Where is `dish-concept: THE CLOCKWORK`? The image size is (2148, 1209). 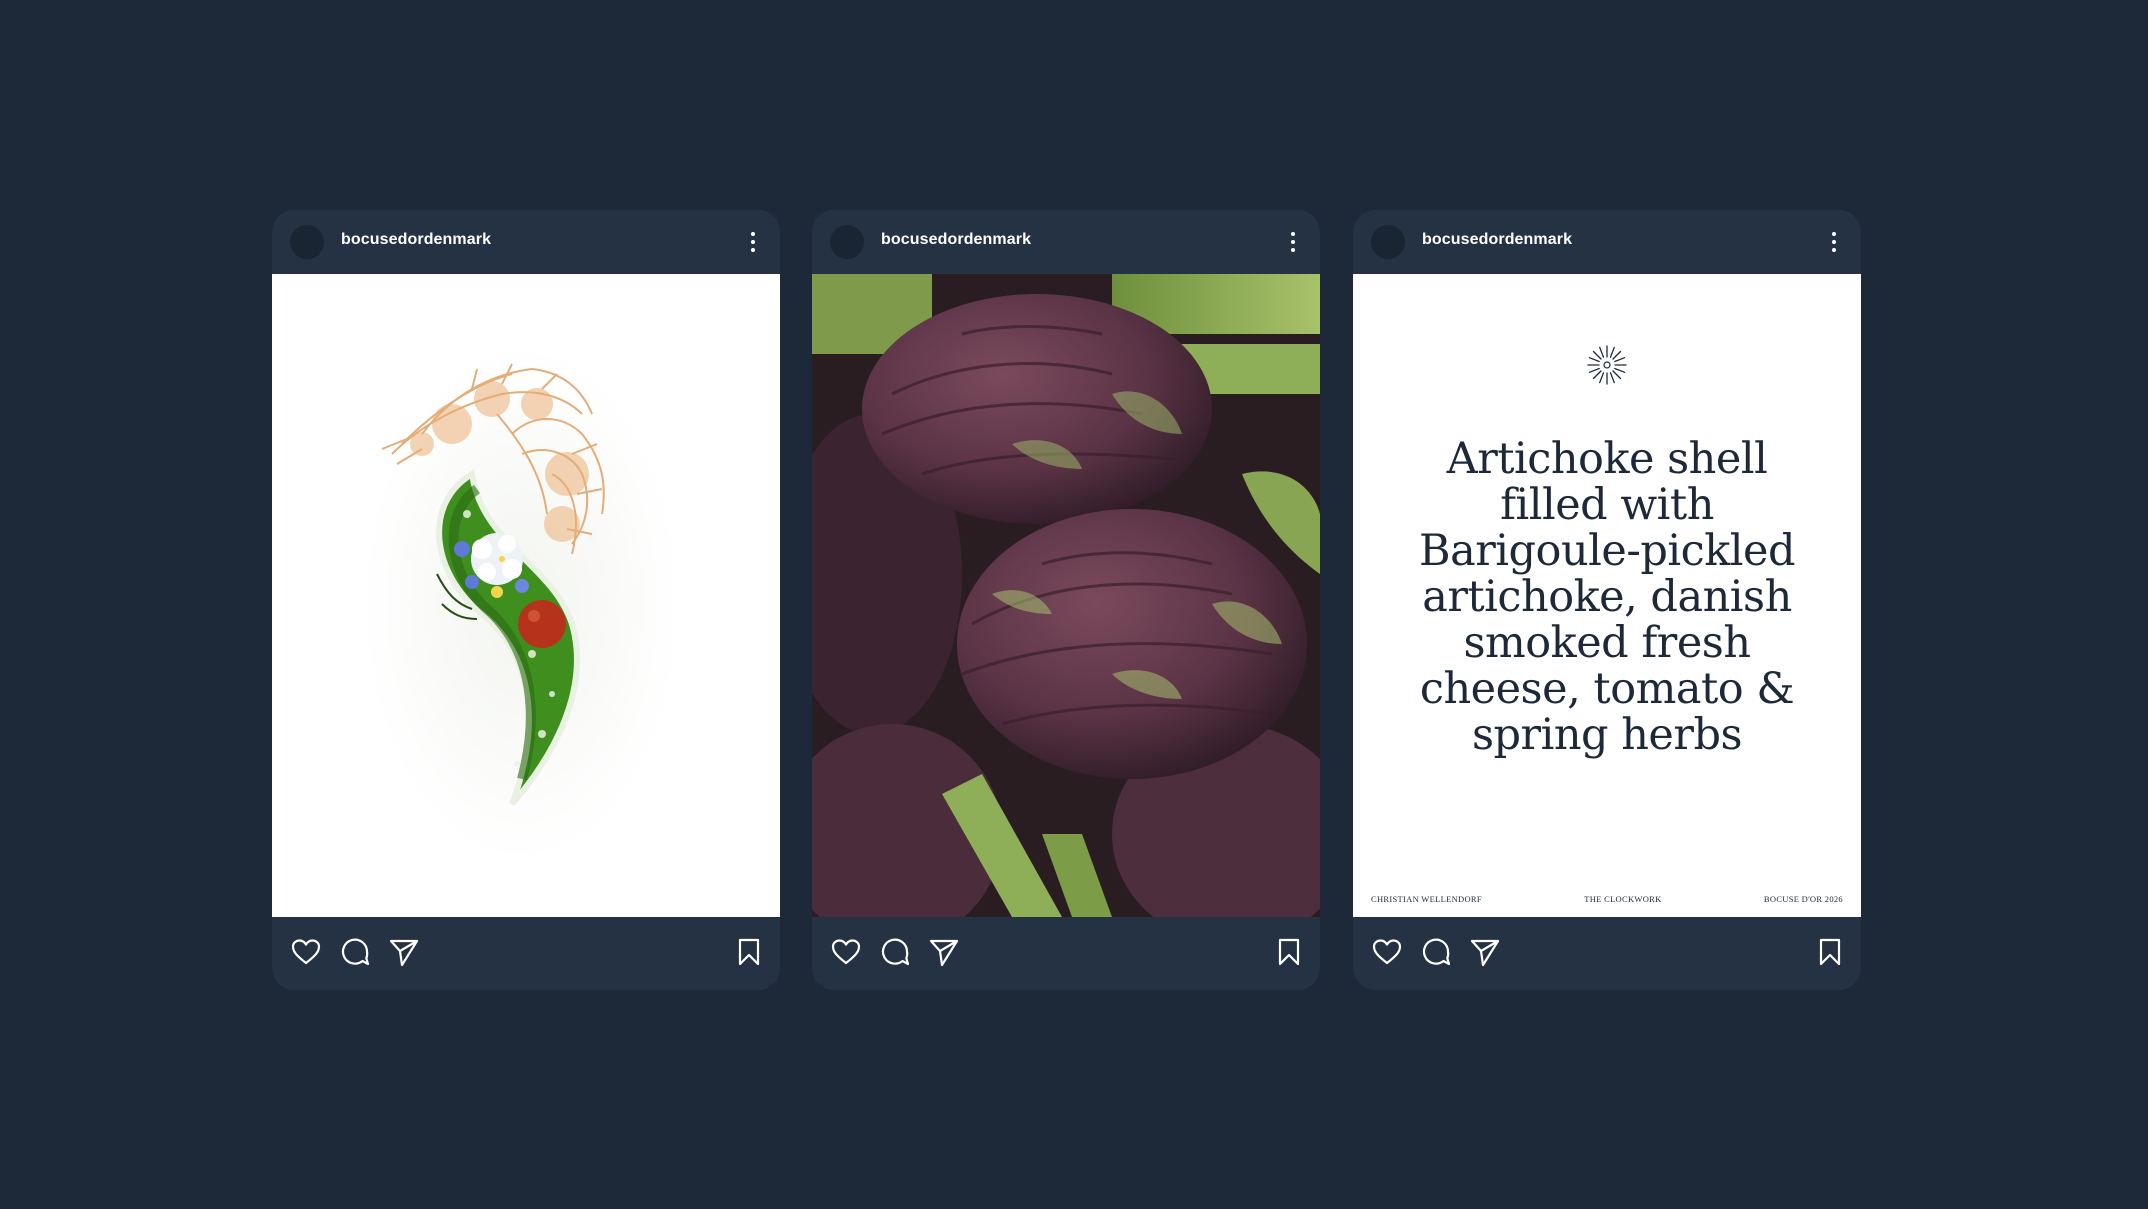
dish-concept: THE CLOCKWORK is located at coordinates (1623, 899).